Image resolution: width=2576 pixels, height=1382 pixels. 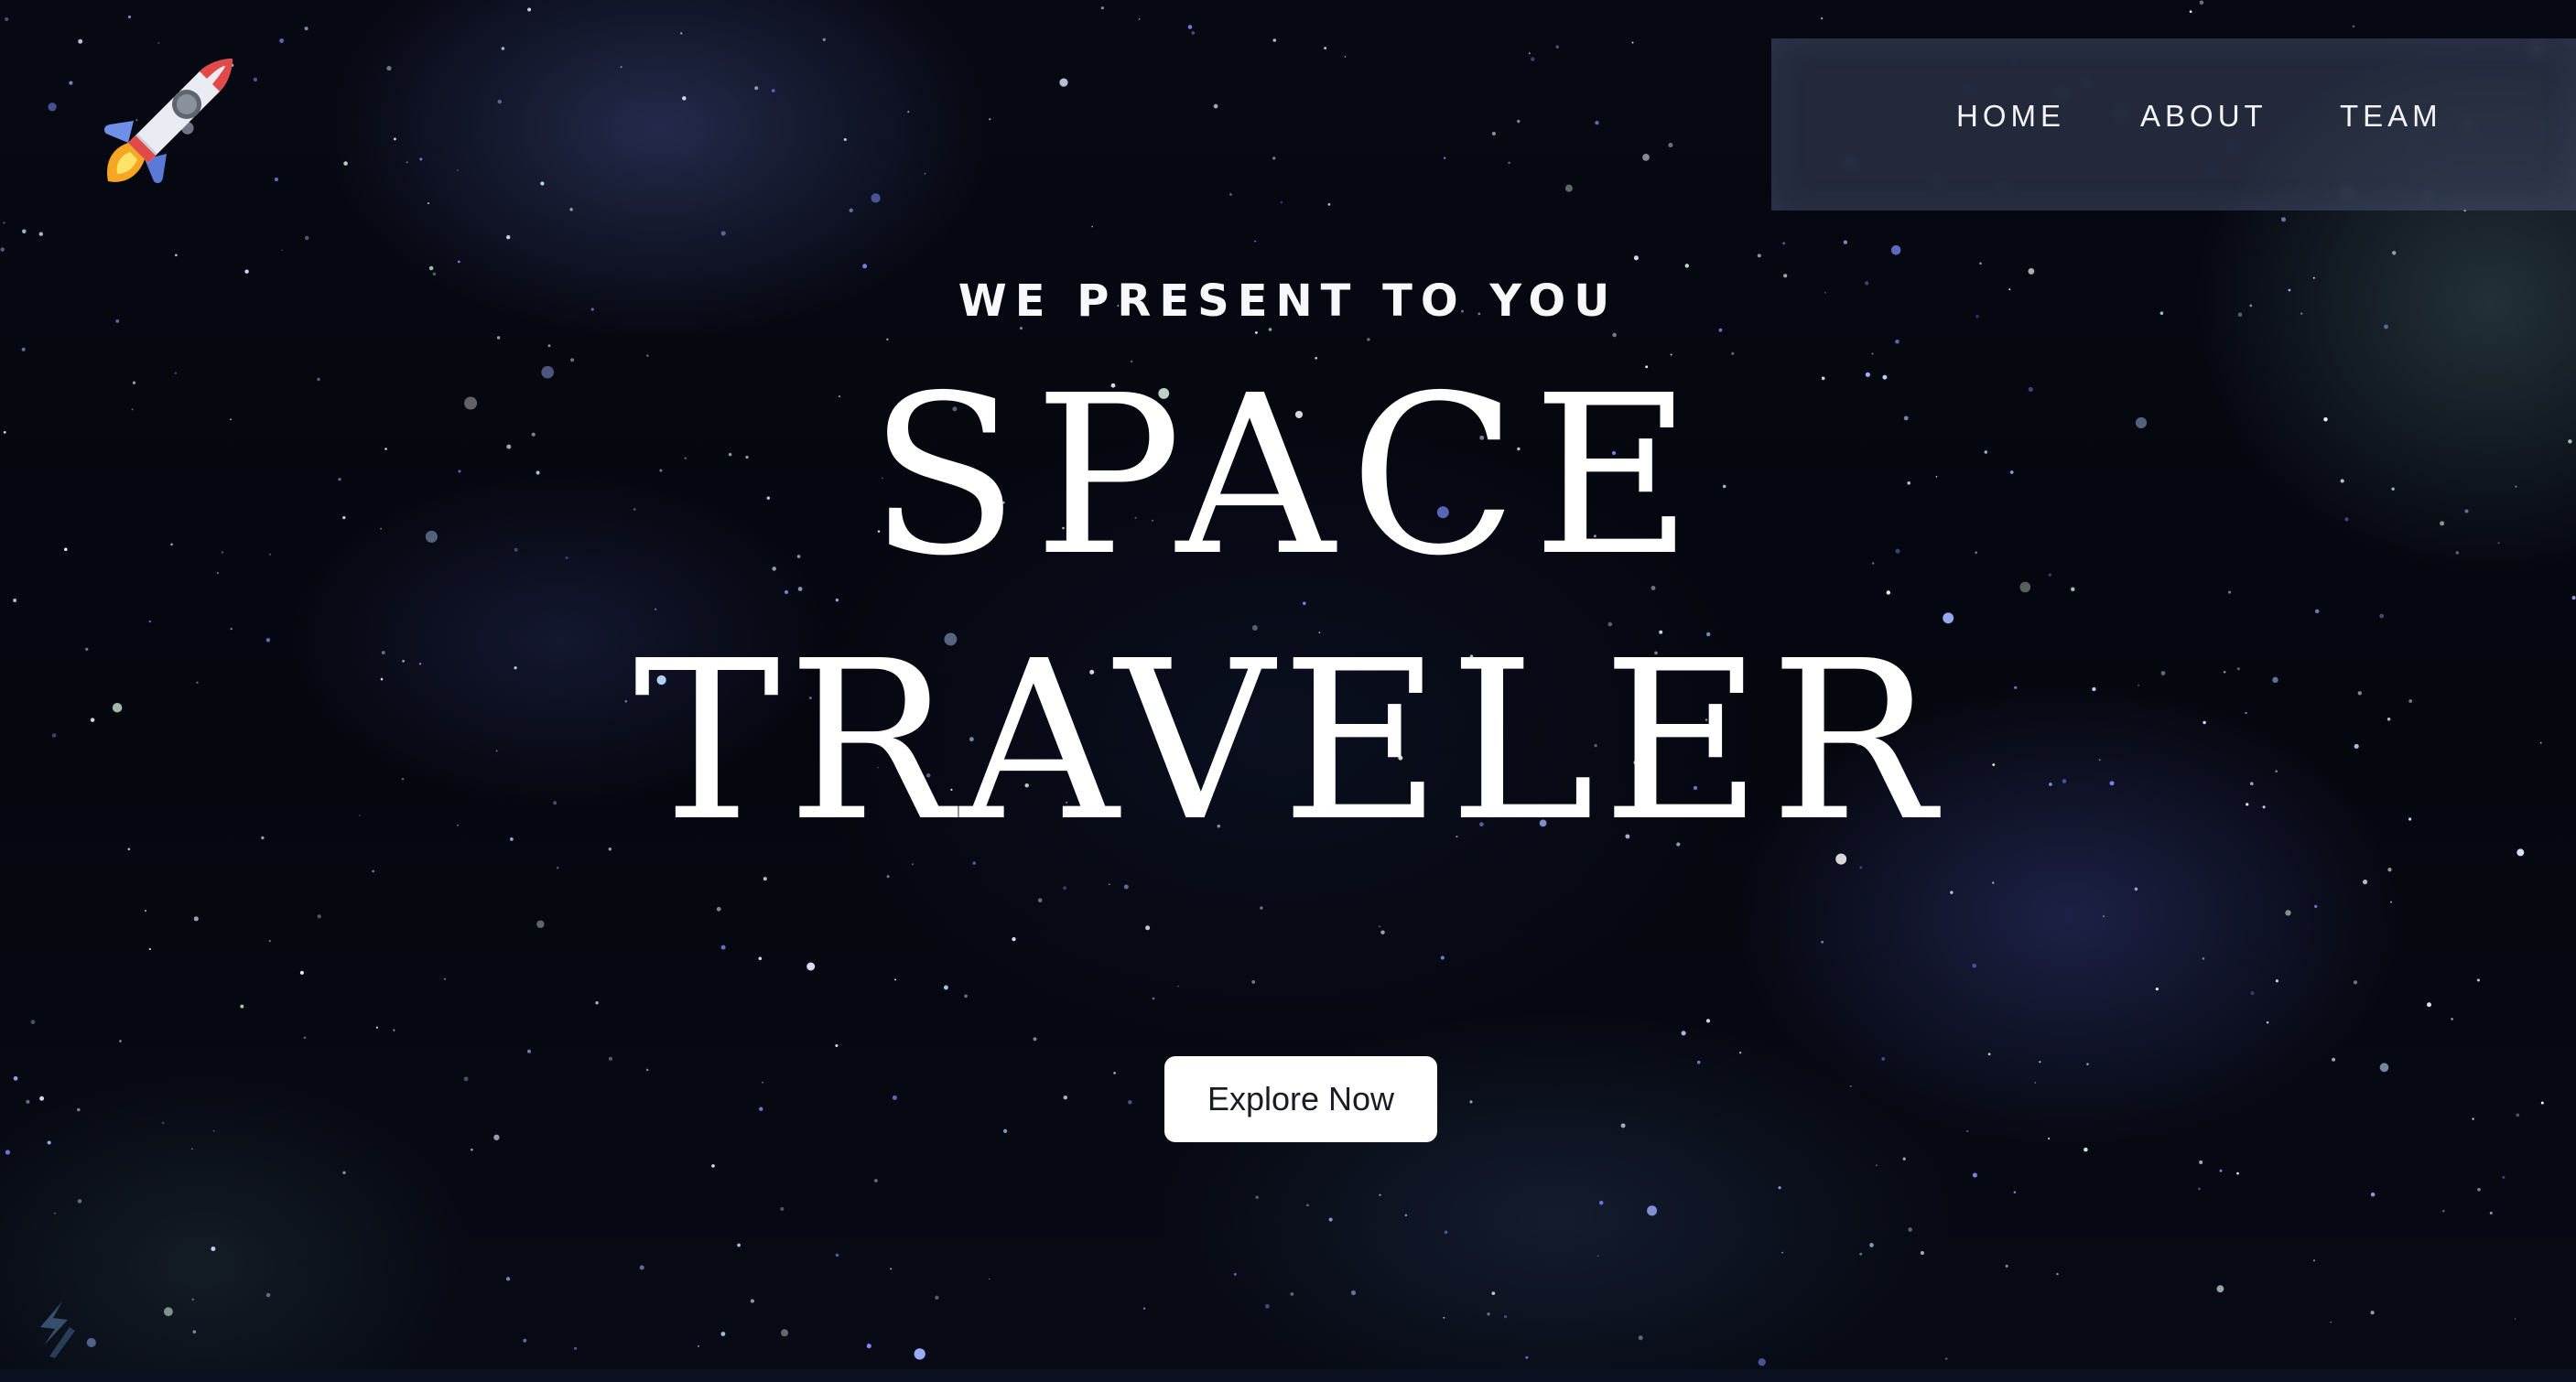 What do you see at coordinates (2011, 116) in the screenshot?
I see `nav-home-link: HOME` at bounding box center [2011, 116].